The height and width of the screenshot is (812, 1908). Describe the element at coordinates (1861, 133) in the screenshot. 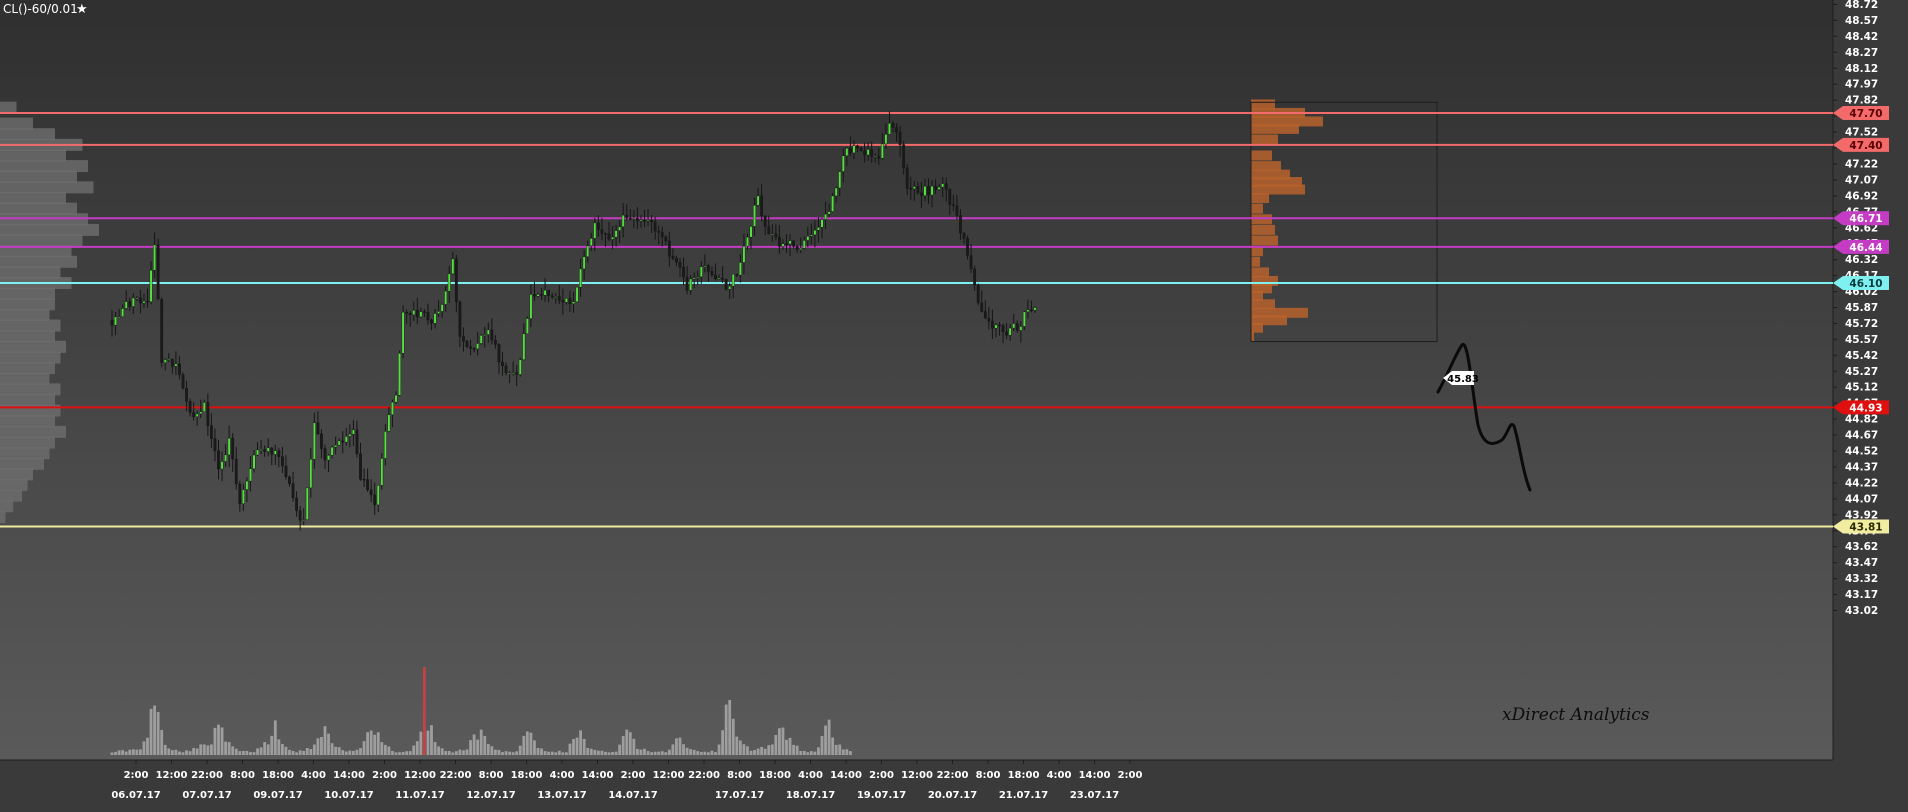

I see `price-tick-label: 47.52` at that location.